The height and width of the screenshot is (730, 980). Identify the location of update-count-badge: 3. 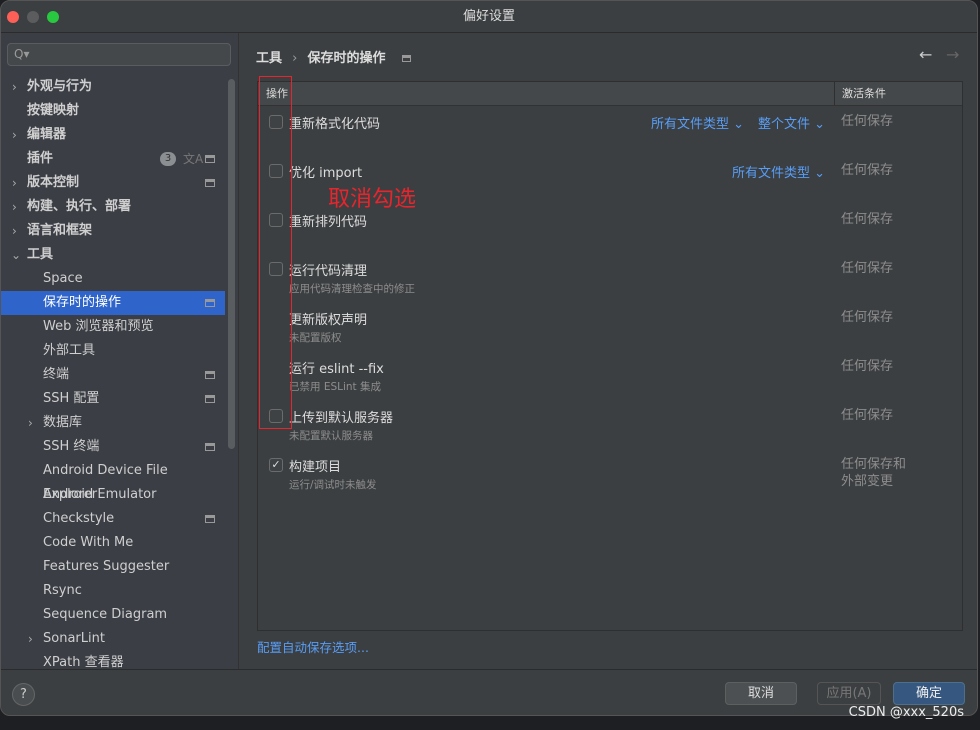
(168, 159).